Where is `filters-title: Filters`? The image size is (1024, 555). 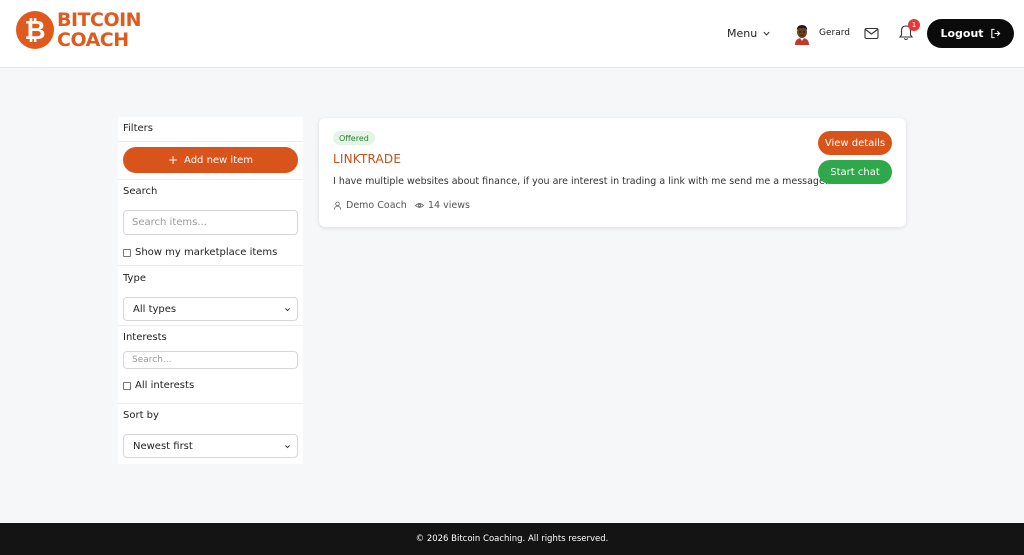 filters-title: Filters is located at coordinates (138, 128).